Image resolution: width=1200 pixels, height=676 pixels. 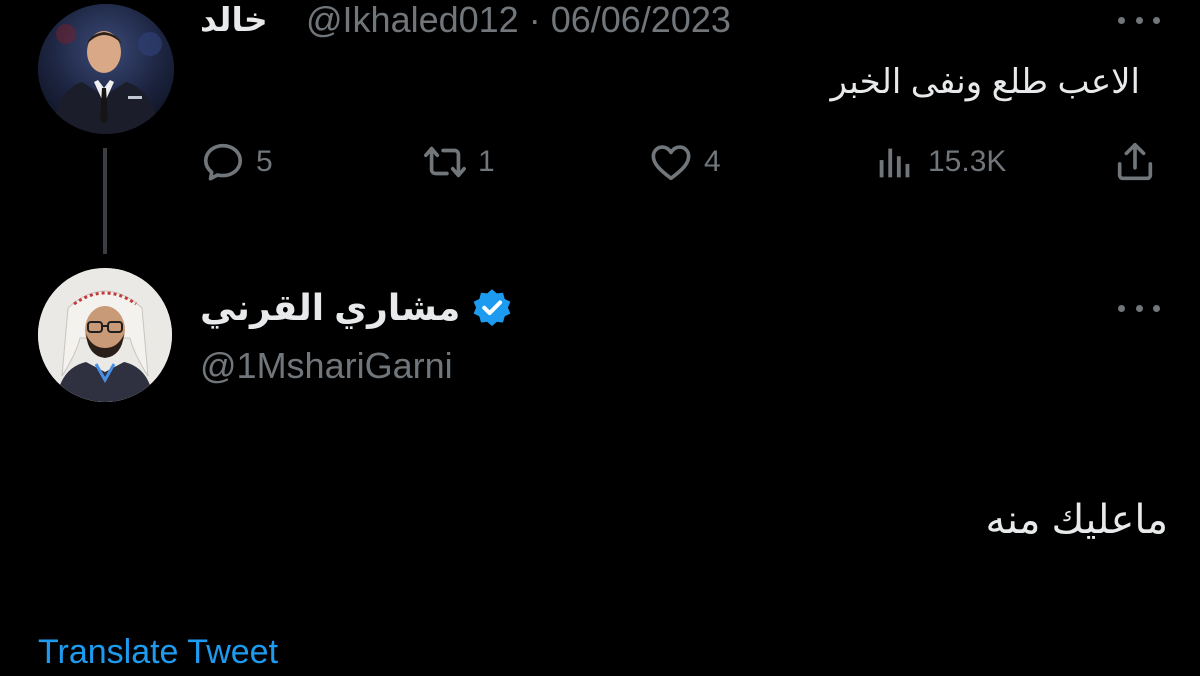 I want to click on reply-button: 5, so click(x=236, y=162).